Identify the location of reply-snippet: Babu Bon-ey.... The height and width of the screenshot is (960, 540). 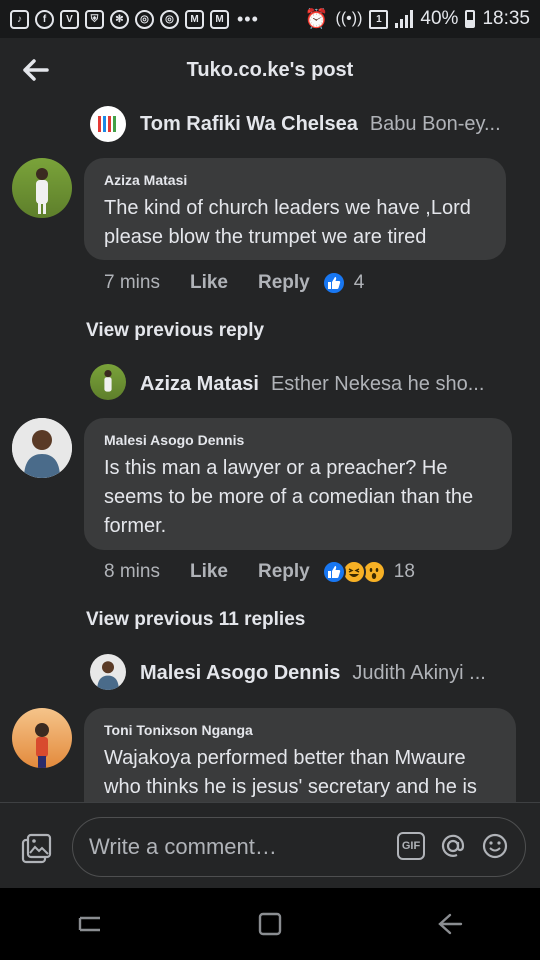
(435, 123).